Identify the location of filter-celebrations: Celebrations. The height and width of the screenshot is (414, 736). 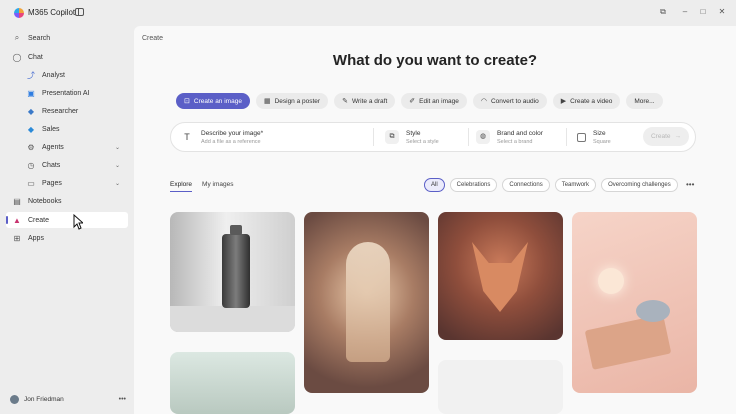
(473, 185).